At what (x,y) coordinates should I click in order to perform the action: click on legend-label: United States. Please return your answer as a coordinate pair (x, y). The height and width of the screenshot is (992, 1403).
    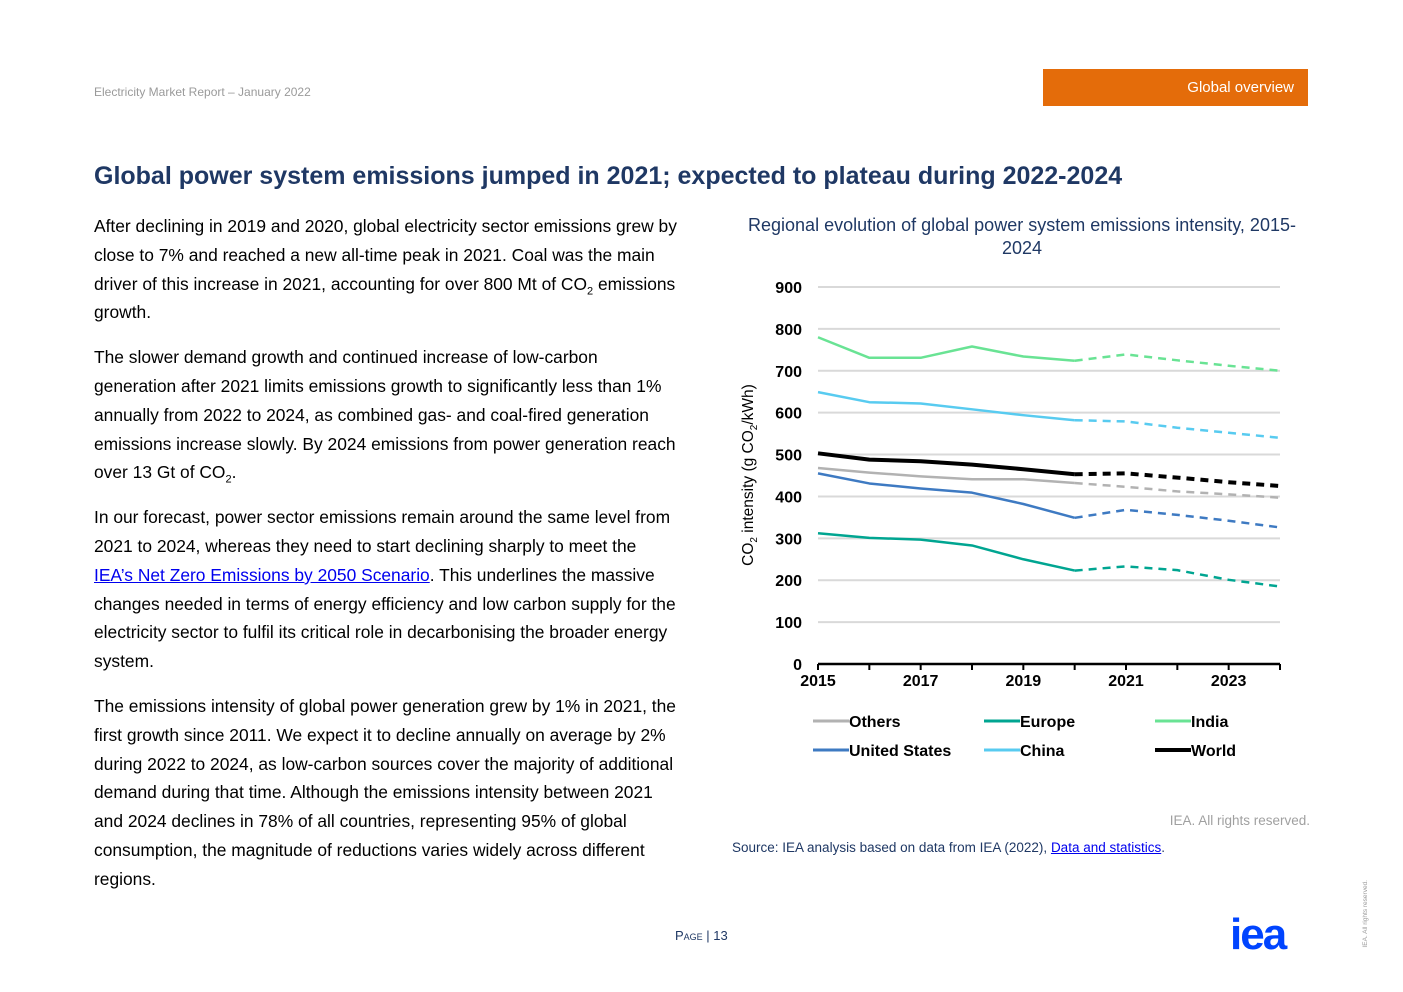
    Looking at the image, I should click on (900, 751).